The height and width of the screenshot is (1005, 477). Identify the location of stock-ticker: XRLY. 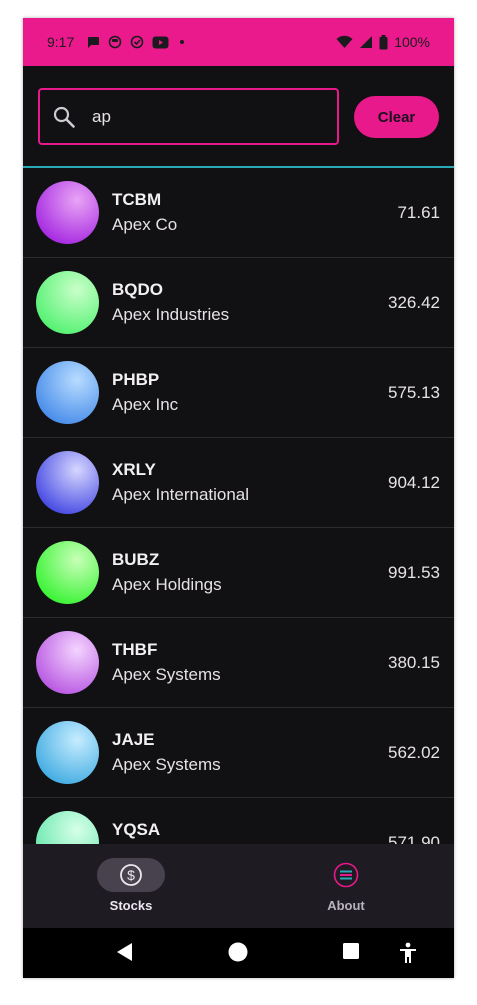
(134, 469).